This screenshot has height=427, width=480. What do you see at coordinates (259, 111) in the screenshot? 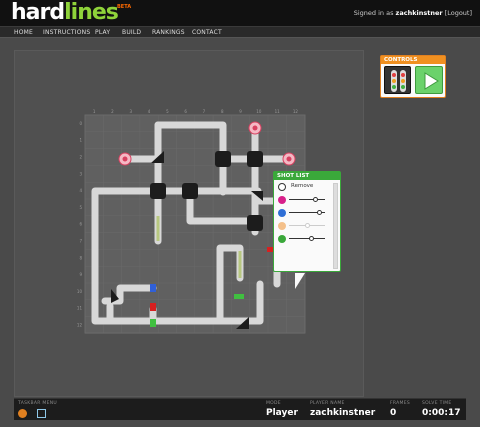
I see `grid-col-label: 10` at bounding box center [259, 111].